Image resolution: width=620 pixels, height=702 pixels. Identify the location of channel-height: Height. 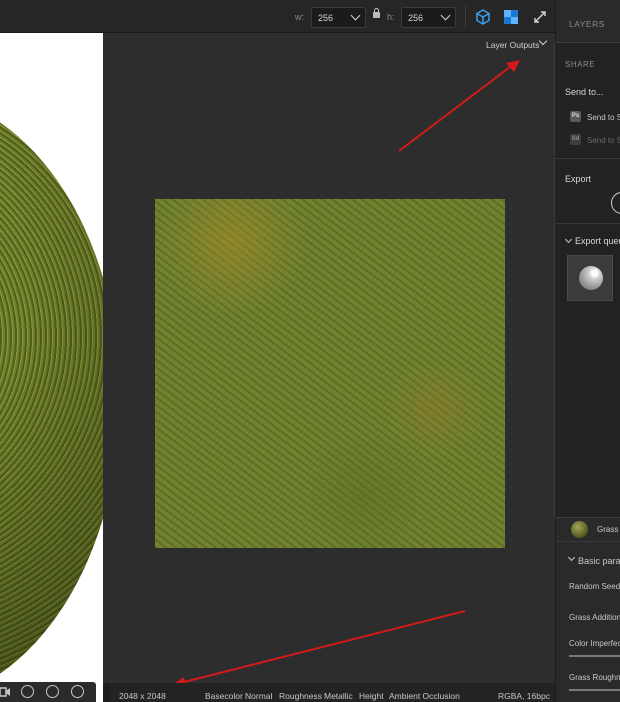
(371, 696).